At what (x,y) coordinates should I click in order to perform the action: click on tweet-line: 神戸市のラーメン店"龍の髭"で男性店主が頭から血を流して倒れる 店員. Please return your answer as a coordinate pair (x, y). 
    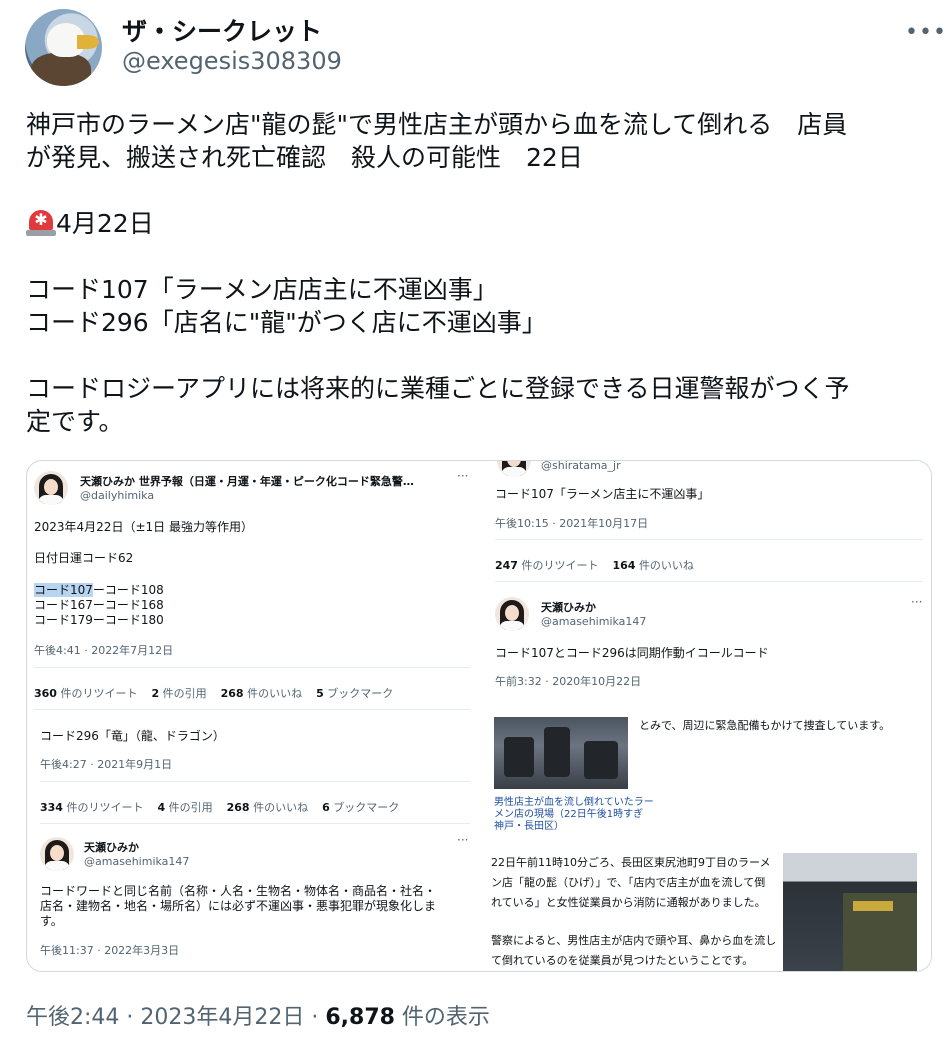
    Looking at the image, I should click on (437, 124).